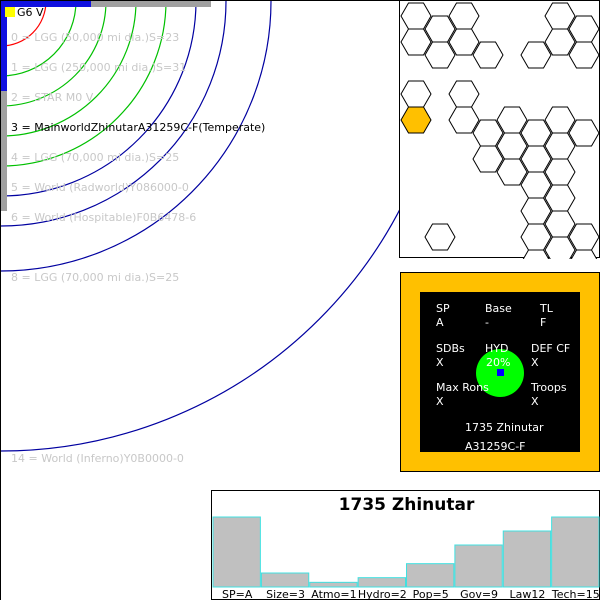 The width and height of the screenshot is (600, 600). Describe the element at coordinates (30, 12) in the screenshot. I see `primary-star-label: G6 V` at that location.